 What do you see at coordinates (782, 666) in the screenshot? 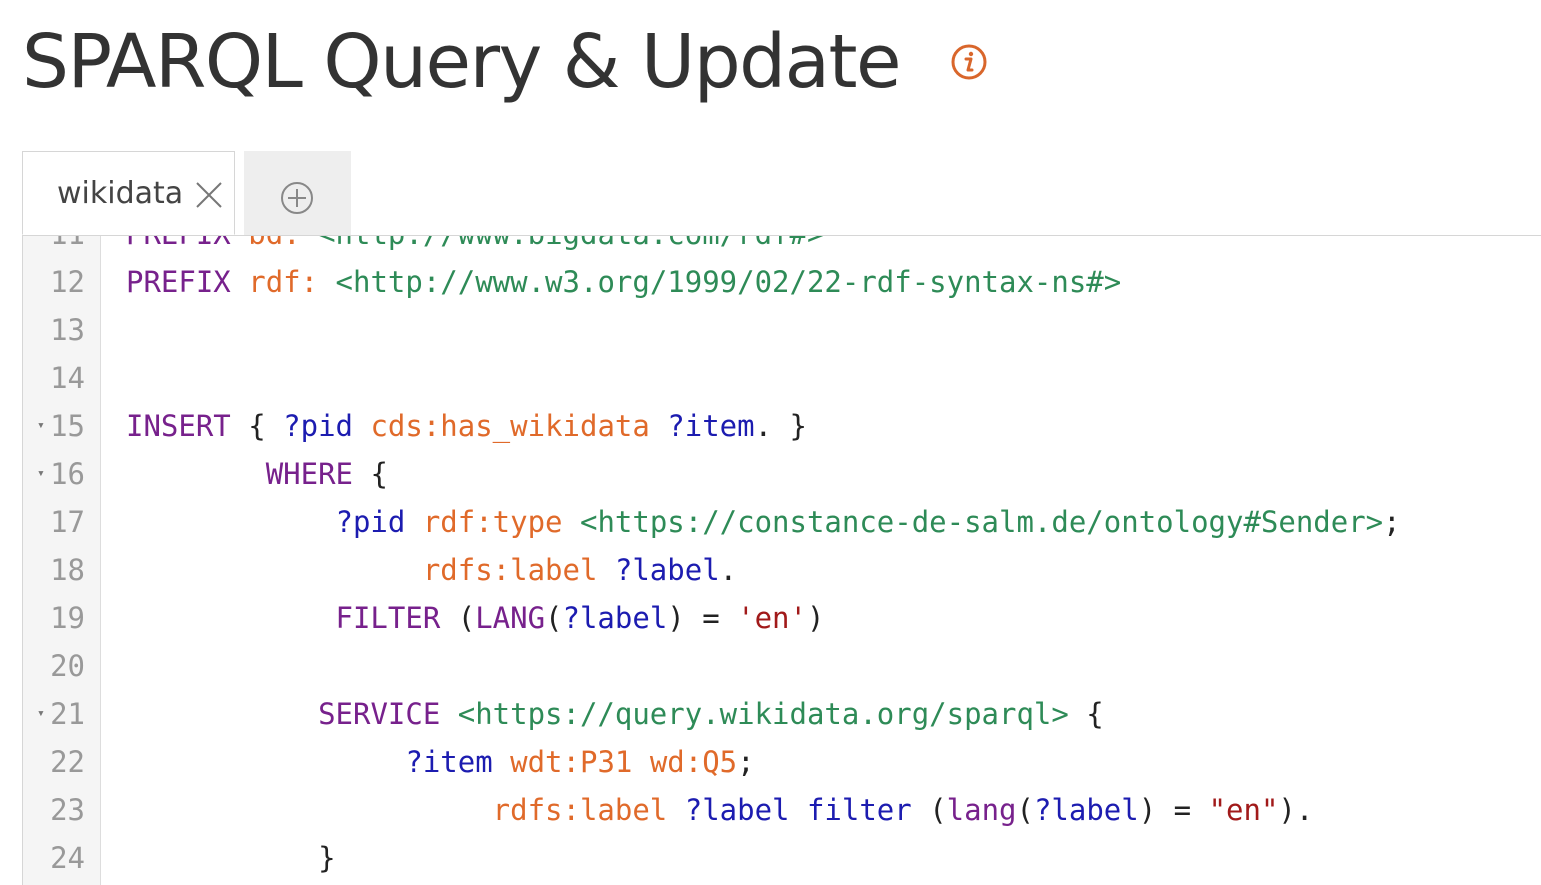
I see `code-line: 20` at bounding box center [782, 666].